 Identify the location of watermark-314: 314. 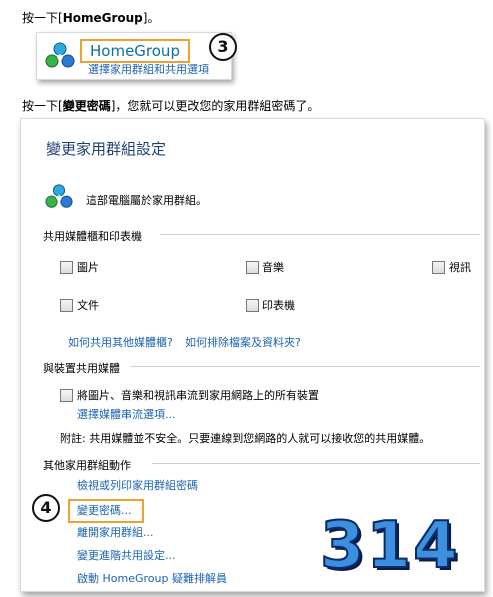
(389, 546).